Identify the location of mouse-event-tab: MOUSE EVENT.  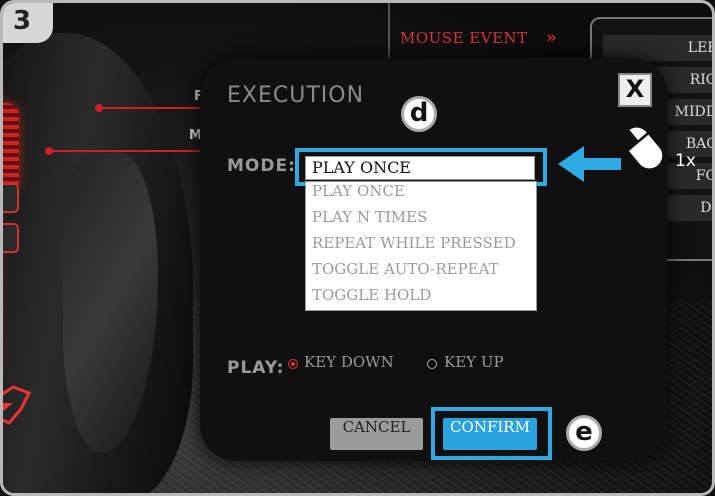
(464, 38).